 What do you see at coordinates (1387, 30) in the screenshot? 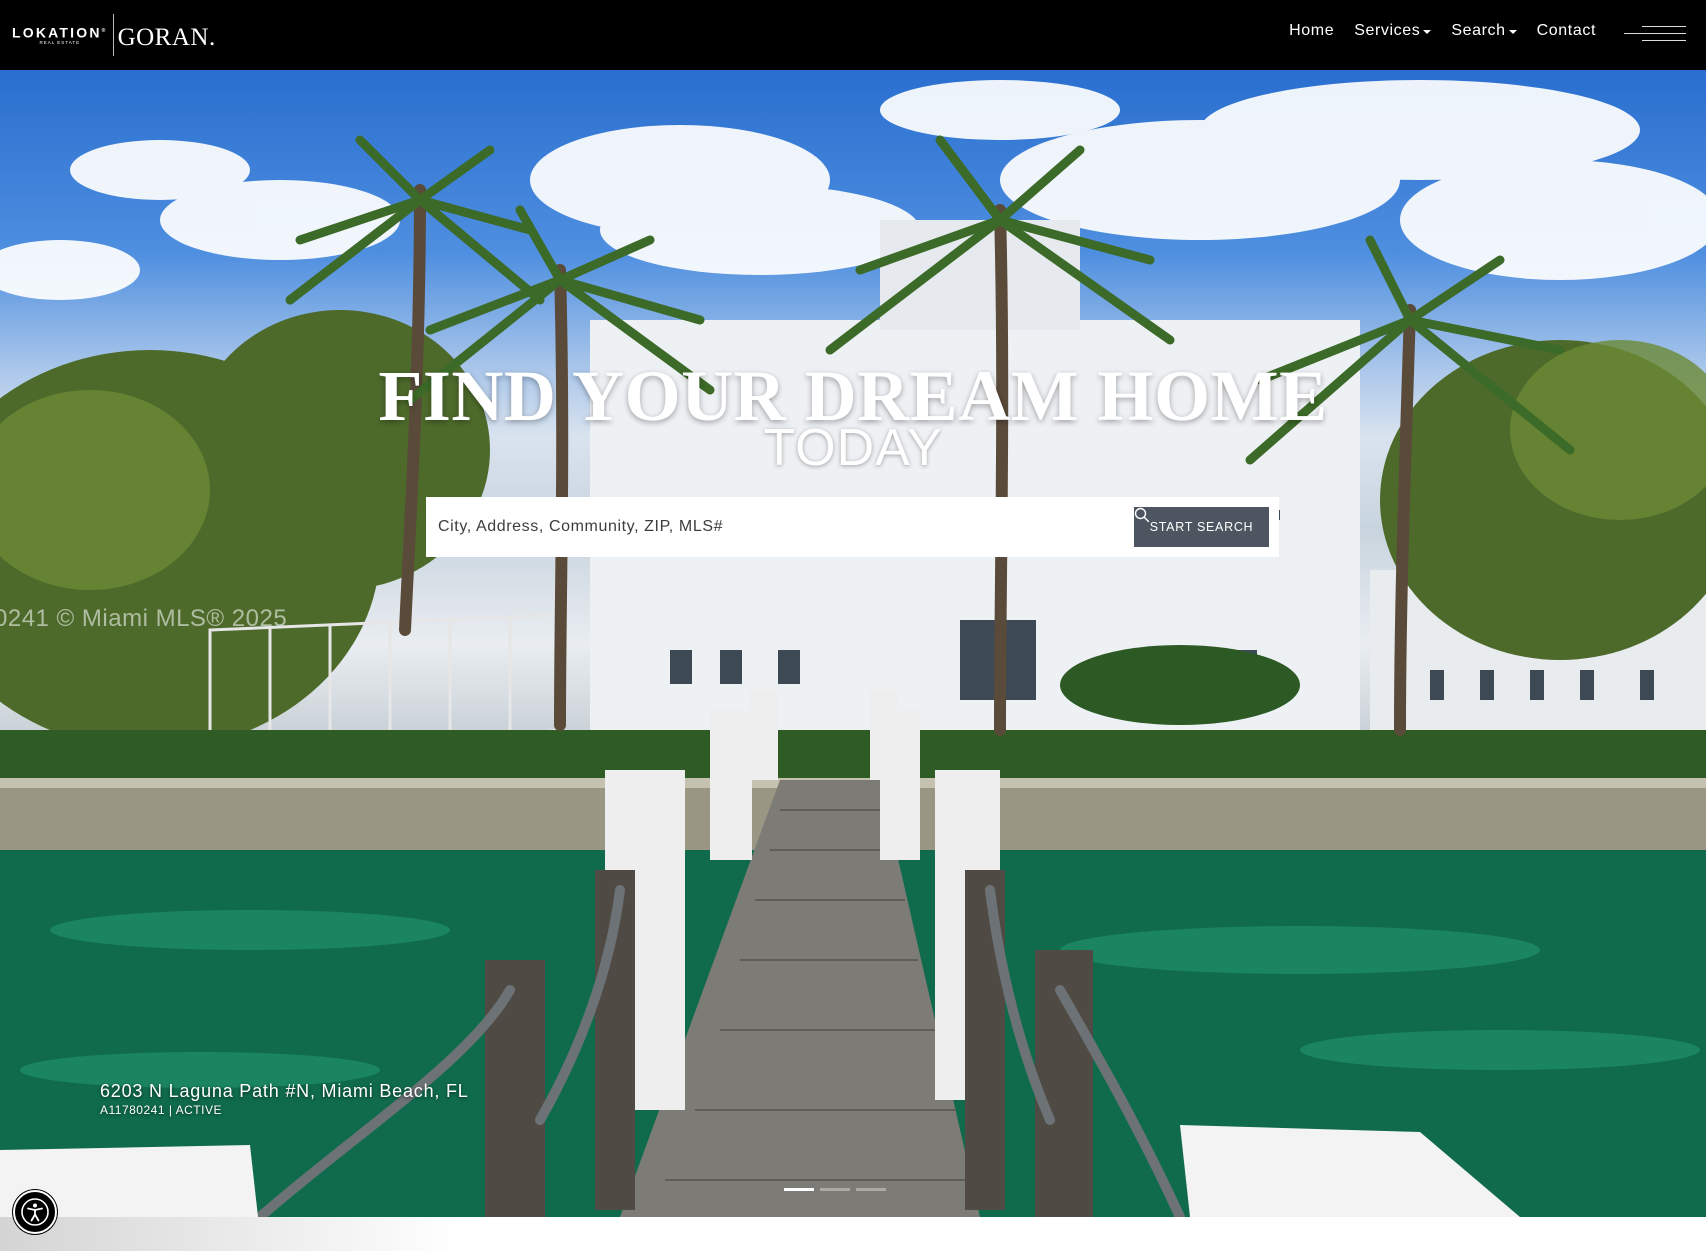
I see `nav-services-label: Services` at bounding box center [1387, 30].